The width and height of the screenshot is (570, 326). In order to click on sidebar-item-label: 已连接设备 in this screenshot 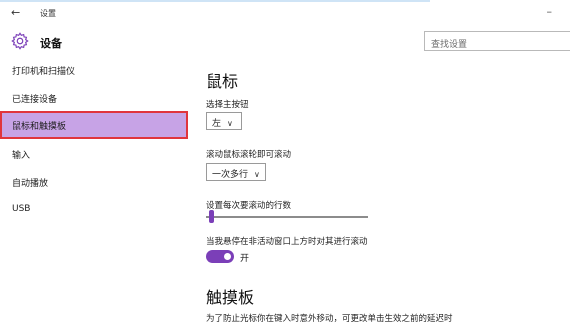, I will do `click(35, 100)`.